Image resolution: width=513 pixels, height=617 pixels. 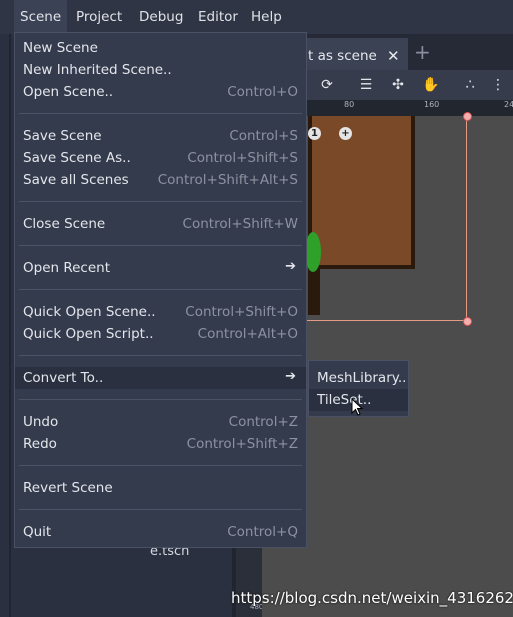 What do you see at coordinates (393, 56) in the screenshot?
I see `close-icon: ✕` at bounding box center [393, 56].